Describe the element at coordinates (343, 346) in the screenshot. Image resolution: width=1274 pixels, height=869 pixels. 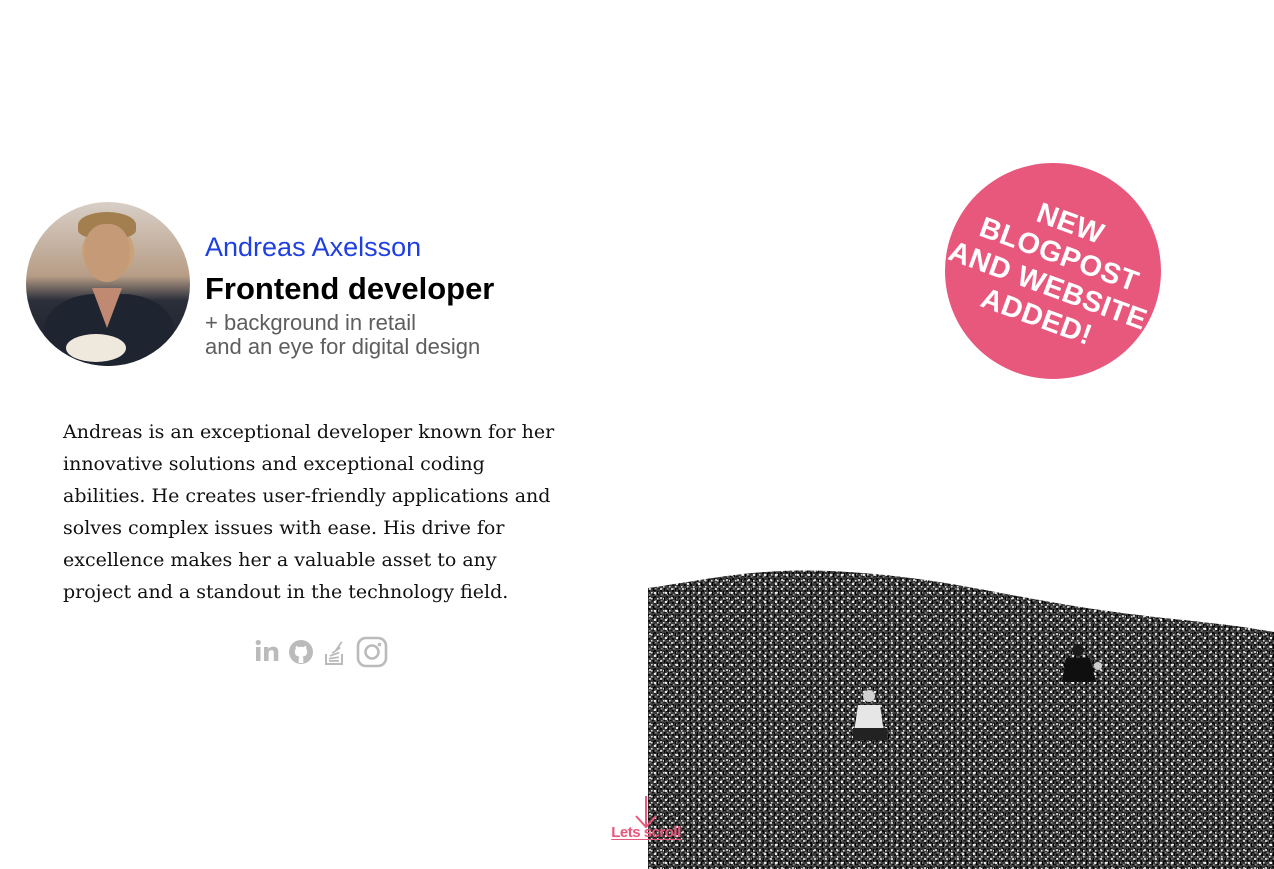
I see `tagline-line-2: and an eye for digital design` at that location.